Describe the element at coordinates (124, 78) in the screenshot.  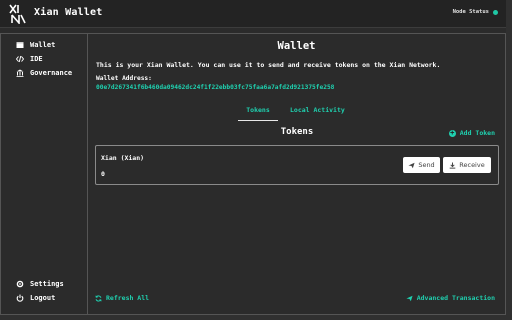
I see `wallet-address-label: Wallet Address:` at that location.